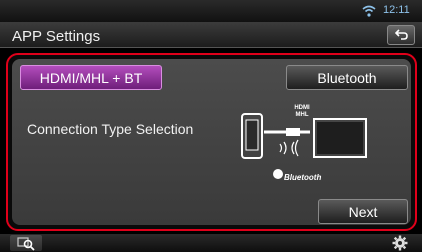 This screenshot has height=252, width=422. I want to click on bottom-bar, so click(211, 243).